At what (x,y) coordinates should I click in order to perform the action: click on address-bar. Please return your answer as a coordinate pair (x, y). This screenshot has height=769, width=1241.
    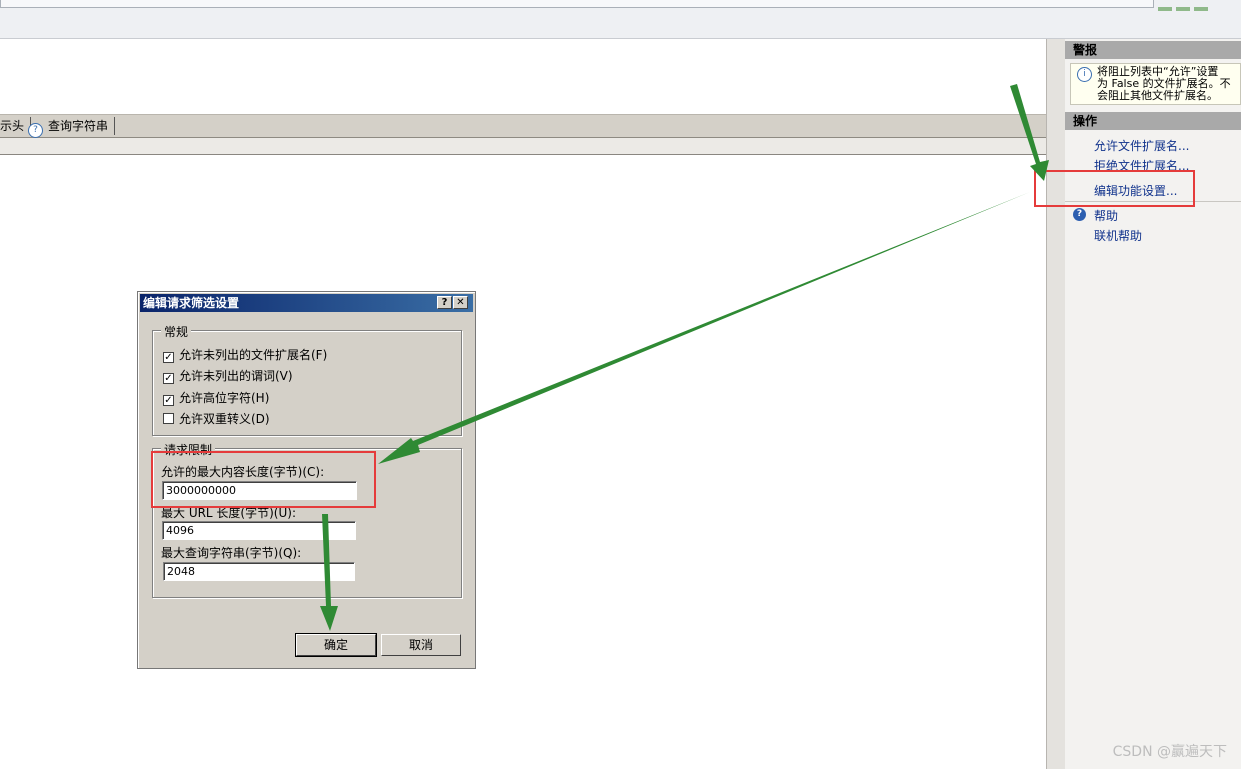
    Looking at the image, I should click on (577, 4).